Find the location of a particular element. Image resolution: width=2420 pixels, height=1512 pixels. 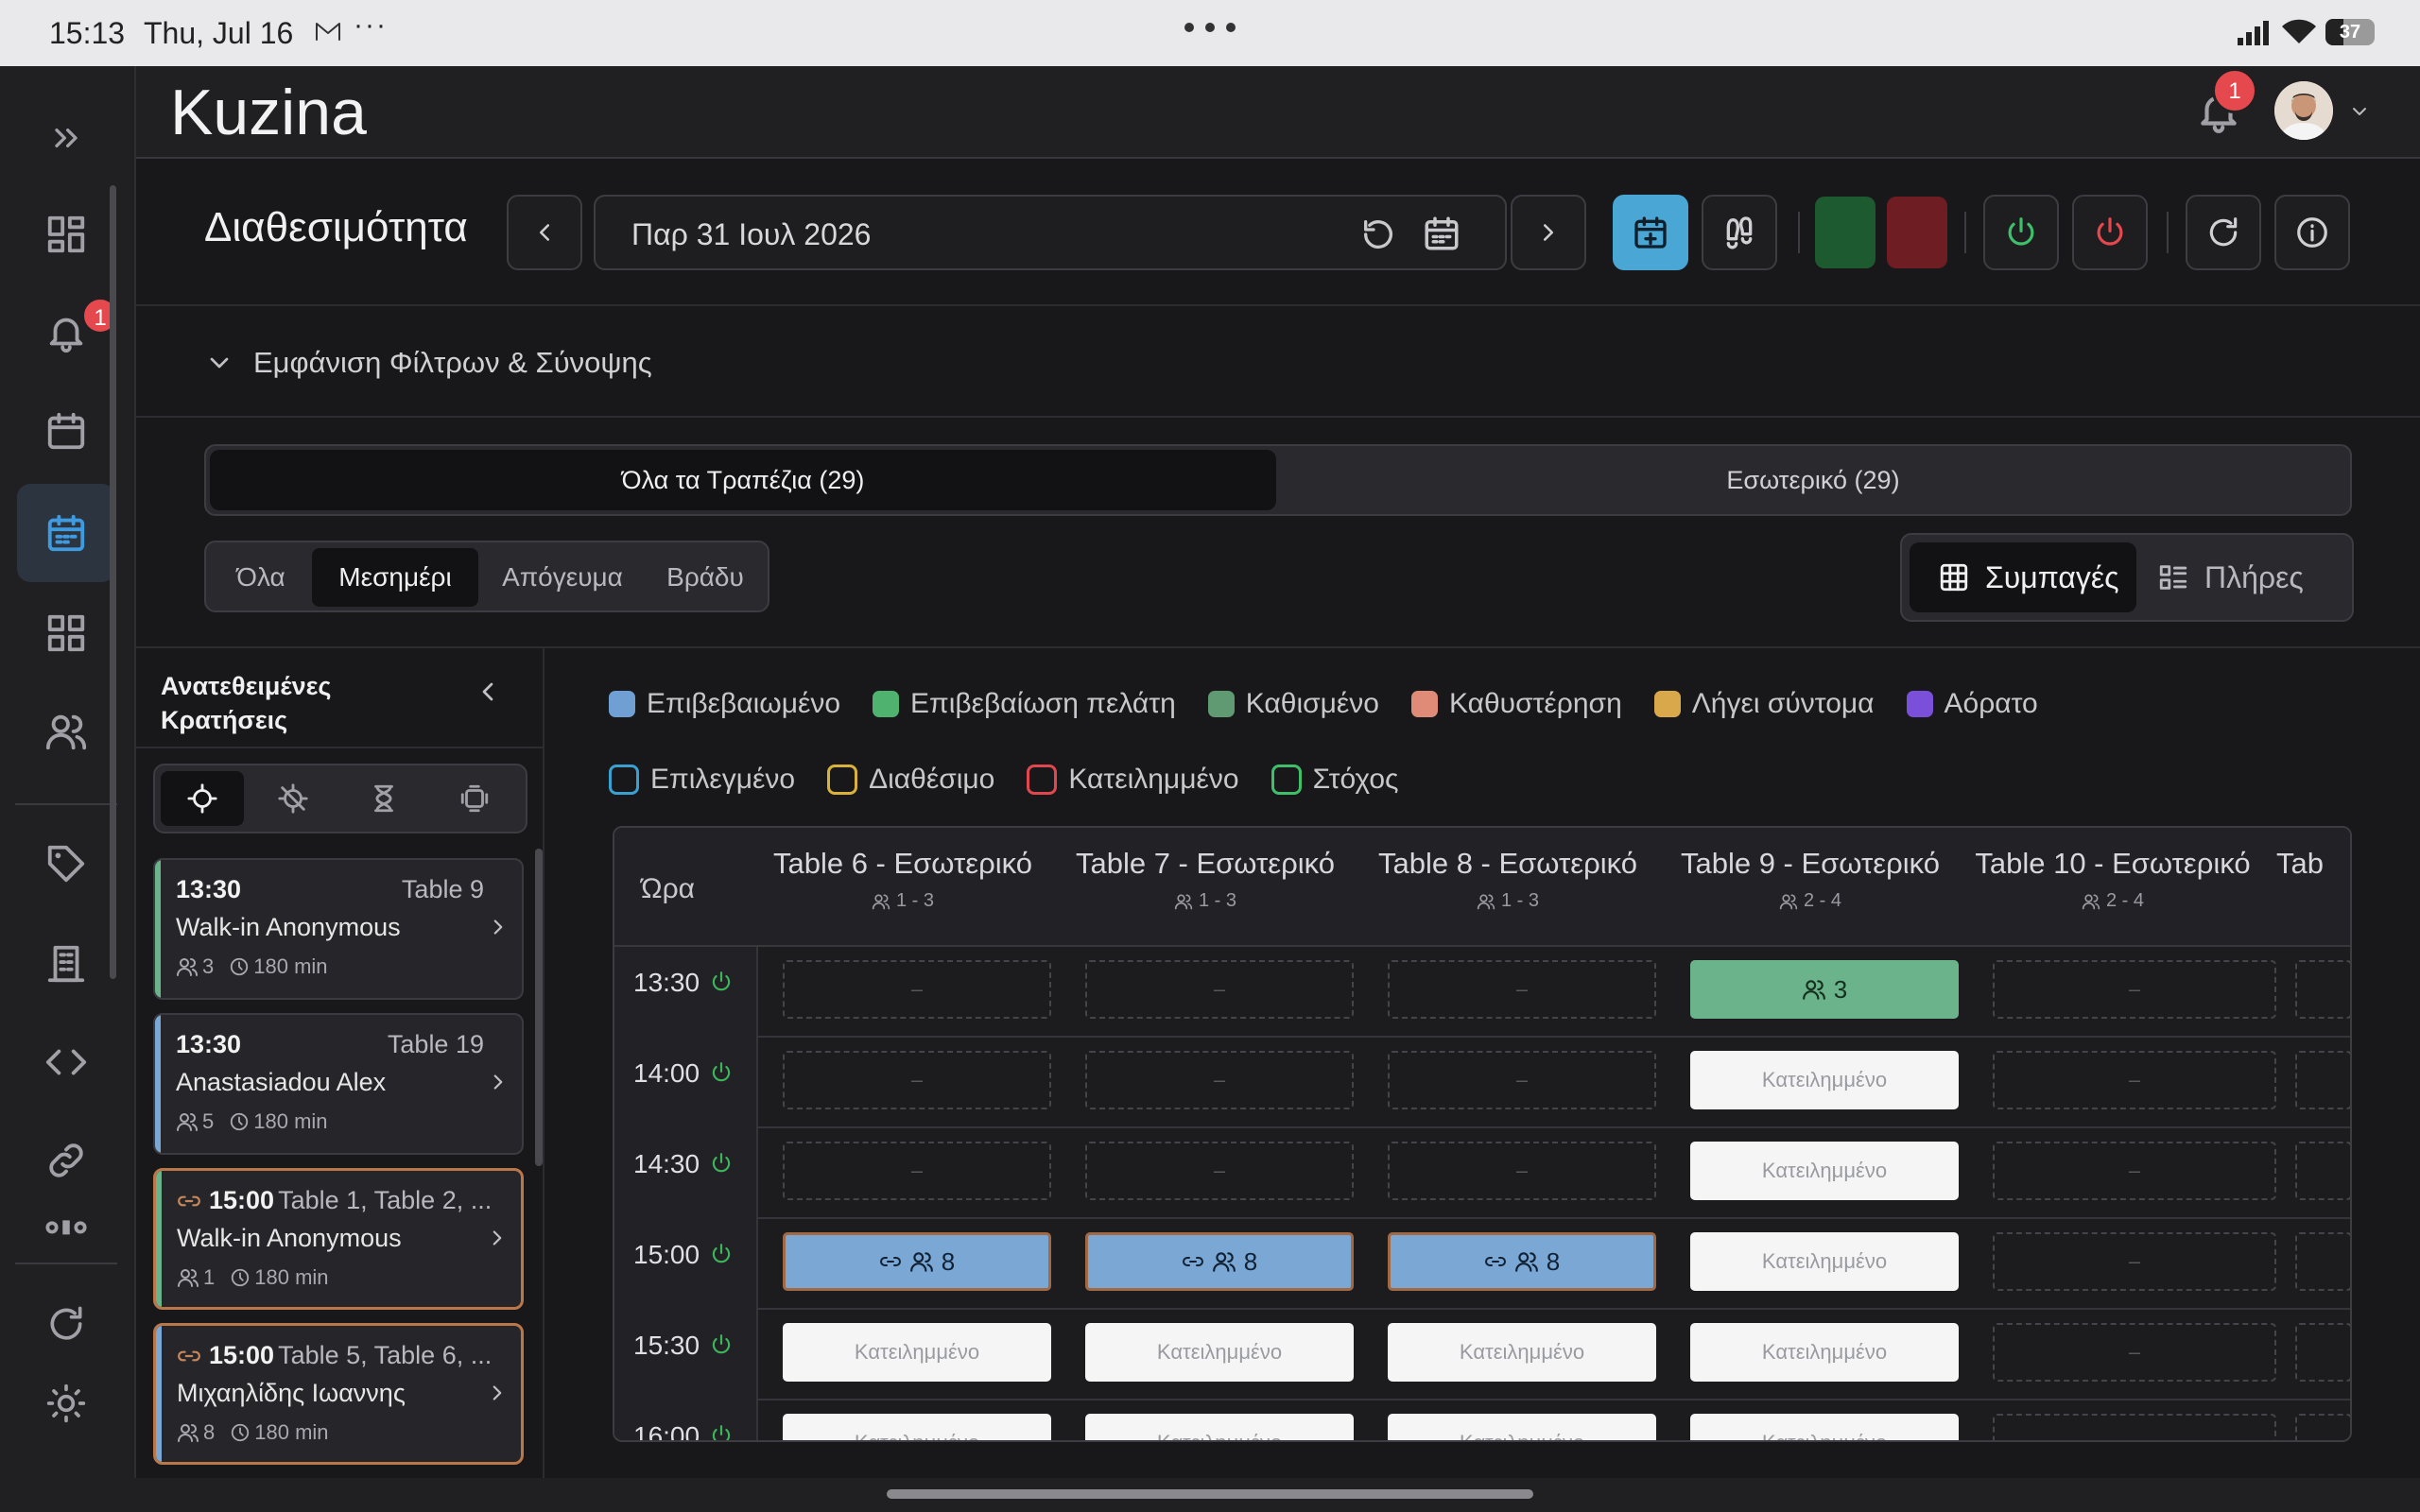

view-compact-button: Συμπαγές is located at coordinates (2023, 577).